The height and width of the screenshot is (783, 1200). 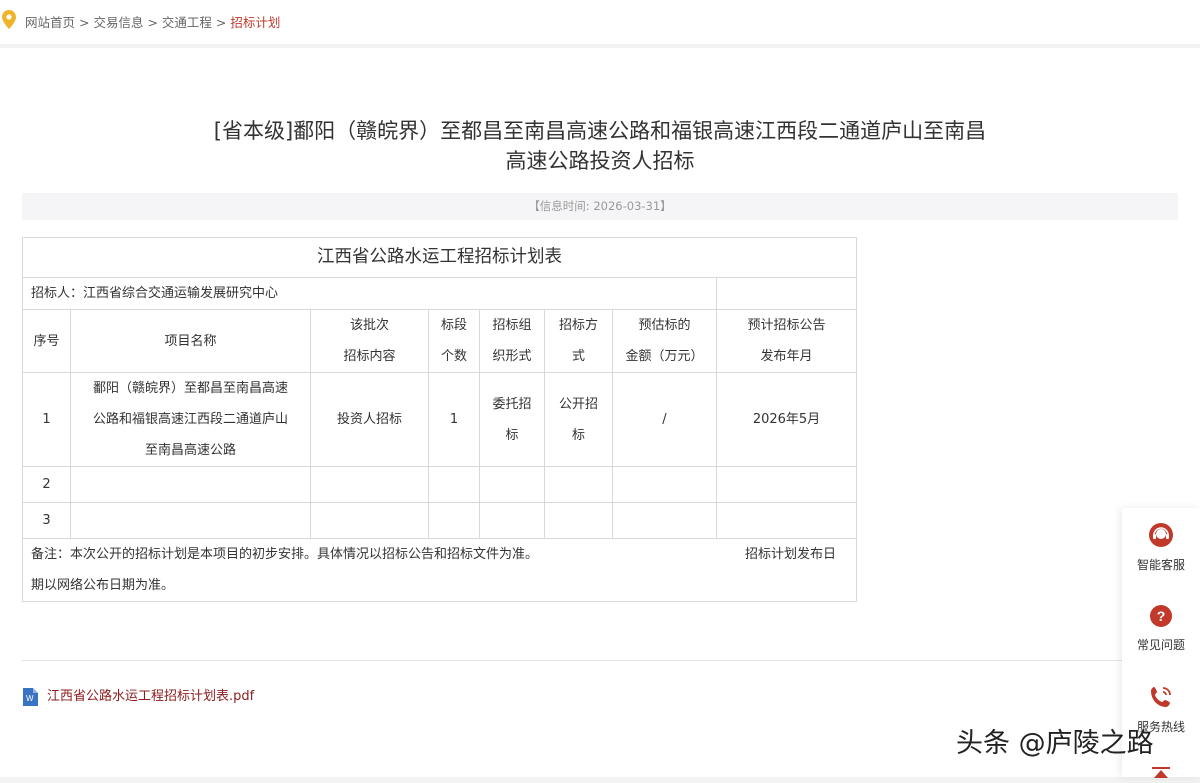 What do you see at coordinates (1055, 743) in the screenshot?
I see `watermark-text: 头条 @庐陵之路` at bounding box center [1055, 743].